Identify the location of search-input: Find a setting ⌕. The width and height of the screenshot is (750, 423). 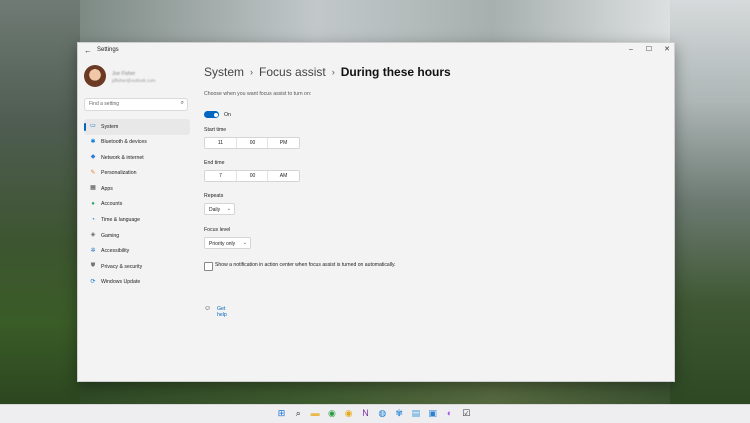
(136, 104).